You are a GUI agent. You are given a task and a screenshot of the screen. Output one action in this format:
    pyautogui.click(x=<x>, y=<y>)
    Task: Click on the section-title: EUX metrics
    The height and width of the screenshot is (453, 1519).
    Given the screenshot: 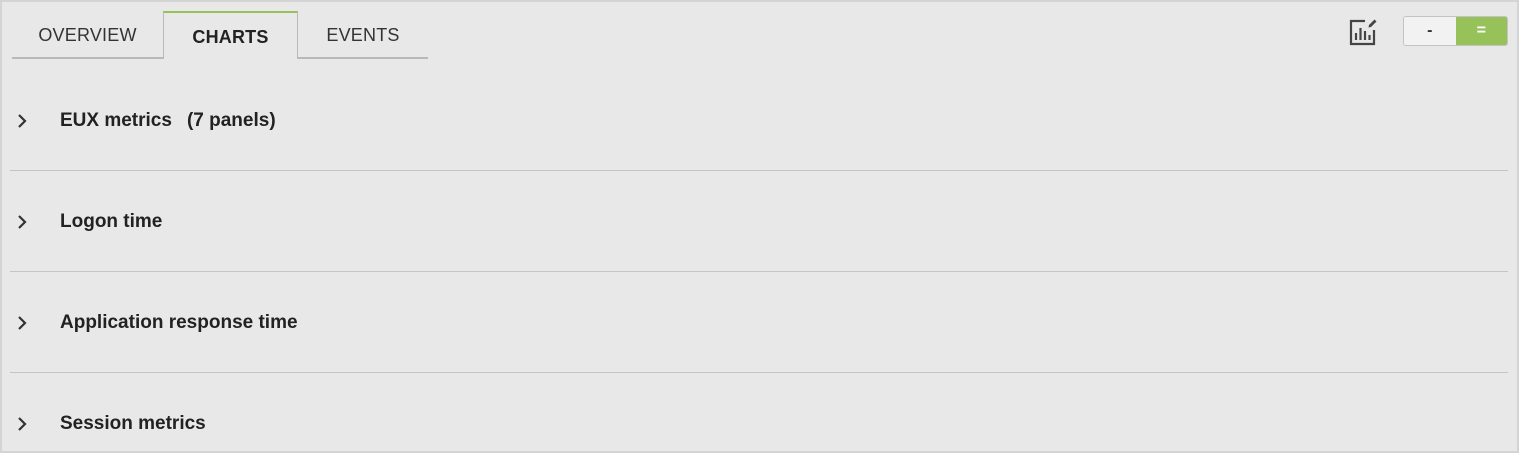 What is the action you would take?
    pyautogui.click(x=116, y=120)
    